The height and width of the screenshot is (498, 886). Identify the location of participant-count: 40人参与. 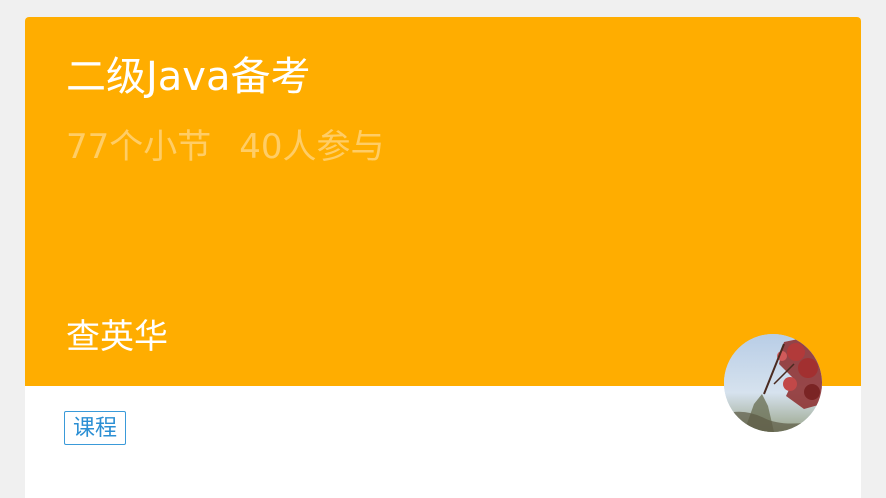
(312, 147).